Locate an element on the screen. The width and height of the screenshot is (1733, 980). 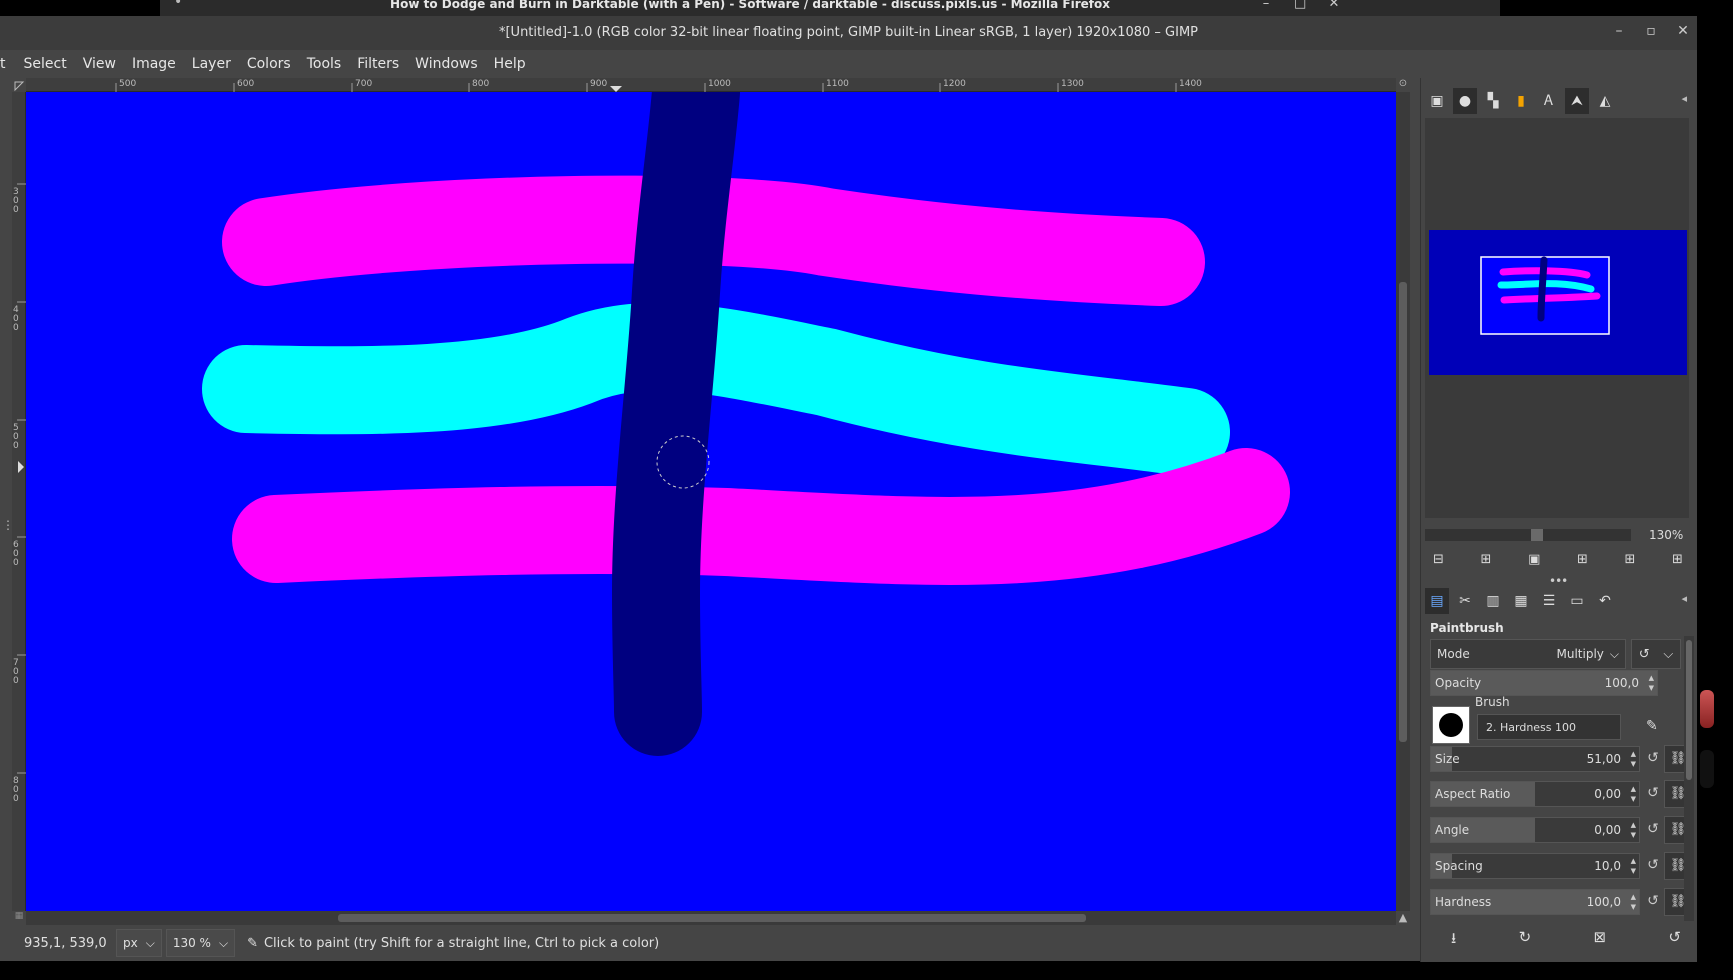
vertical-scrollbar is located at coordinates (1403, 501).